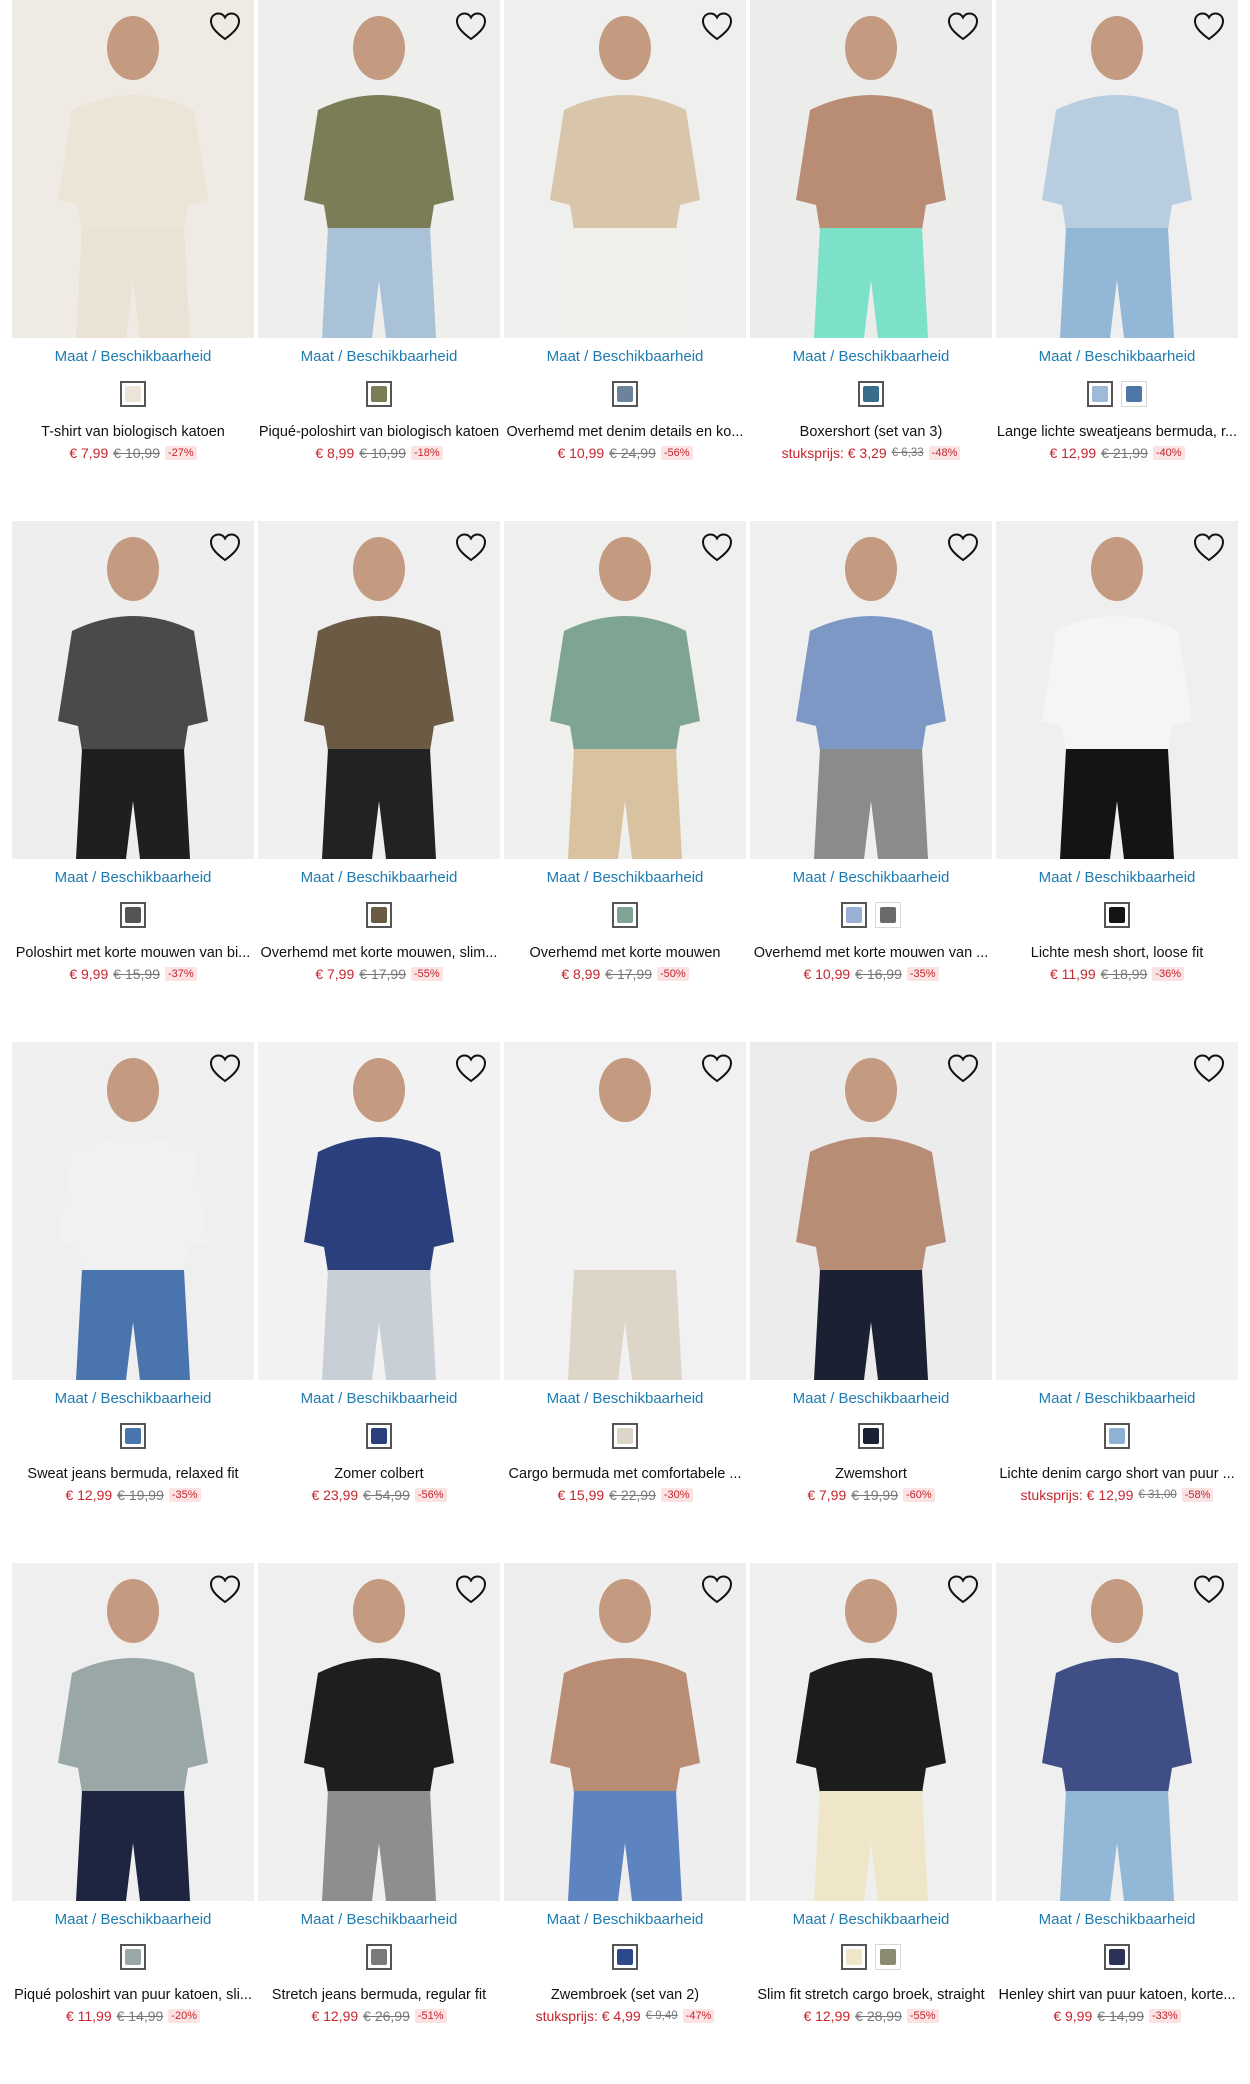  What do you see at coordinates (379, 1995) in the screenshot?
I see `product-name: Stretch jeans bermuda, regular fit` at bounding box center [379, 1995].